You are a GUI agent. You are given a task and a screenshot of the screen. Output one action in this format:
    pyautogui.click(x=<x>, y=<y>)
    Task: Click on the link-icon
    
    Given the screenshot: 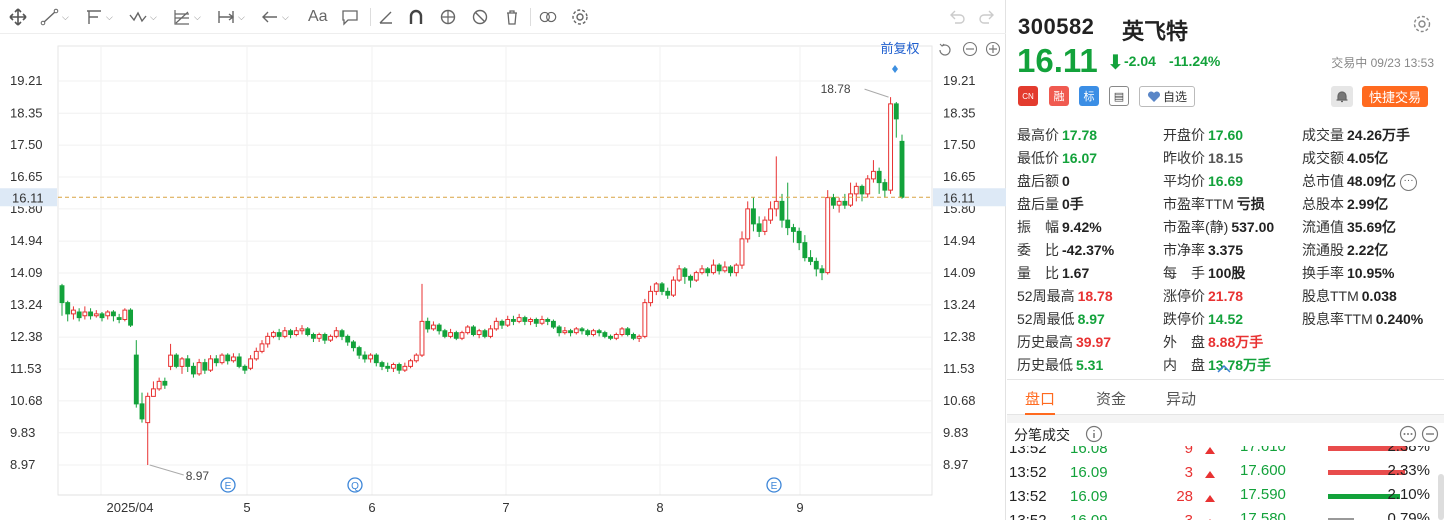 What is the action you would take?
    pyautogui.click(x=548, y=17)
    